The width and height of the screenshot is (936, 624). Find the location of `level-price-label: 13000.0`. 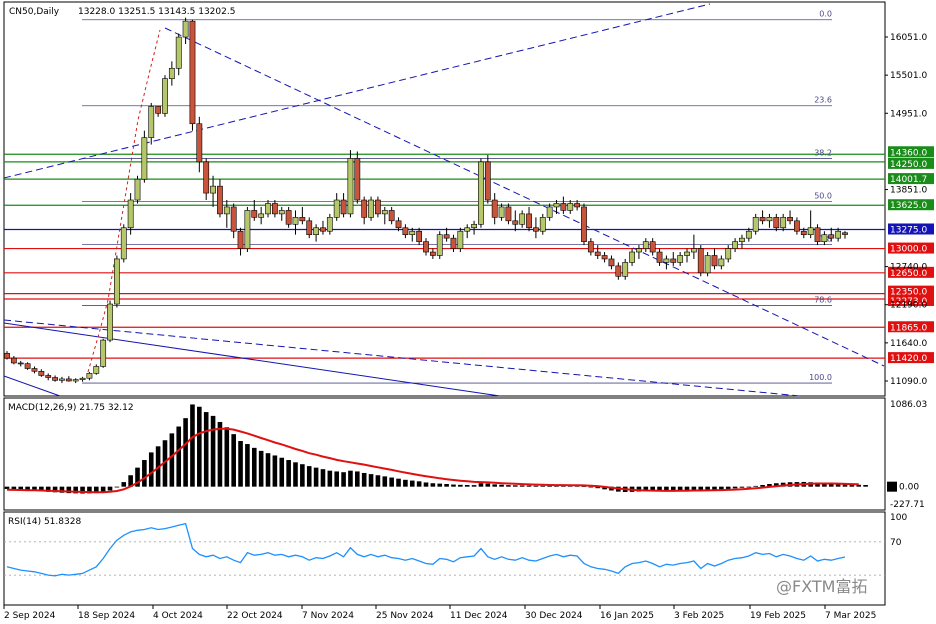

level-price-label: 13000.0 is located at coordinates (908, 250).